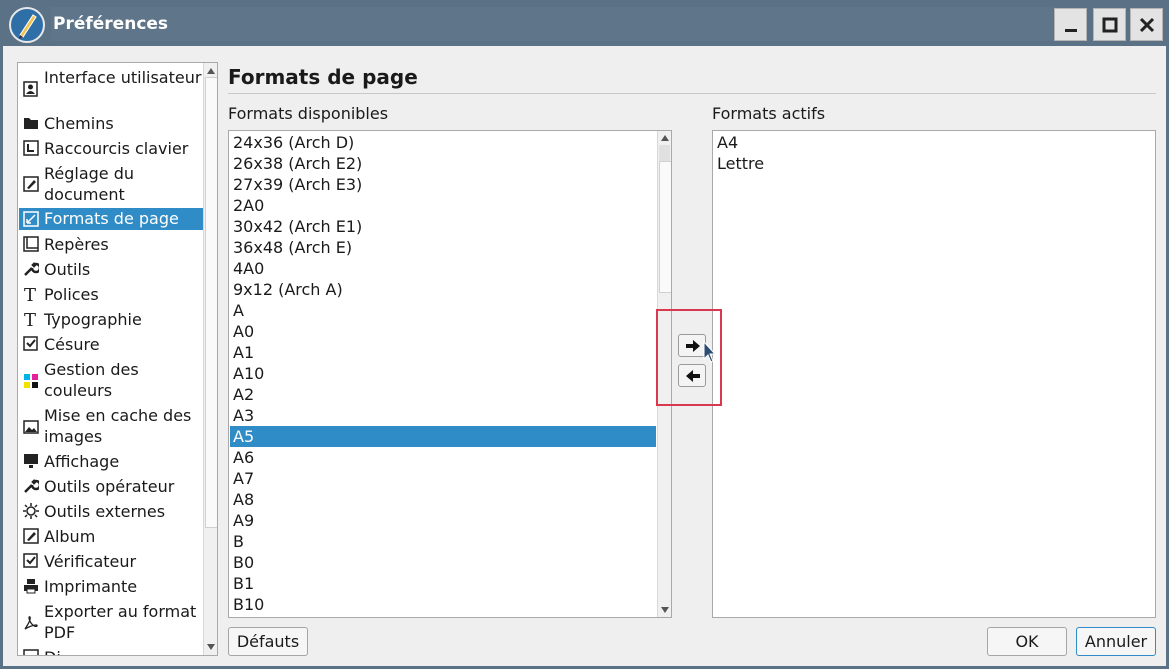 The image size is (1169, 669). Describe the element at coordinates (443, 394) in the screenshot. I see `format-list-item: A2` at that location.